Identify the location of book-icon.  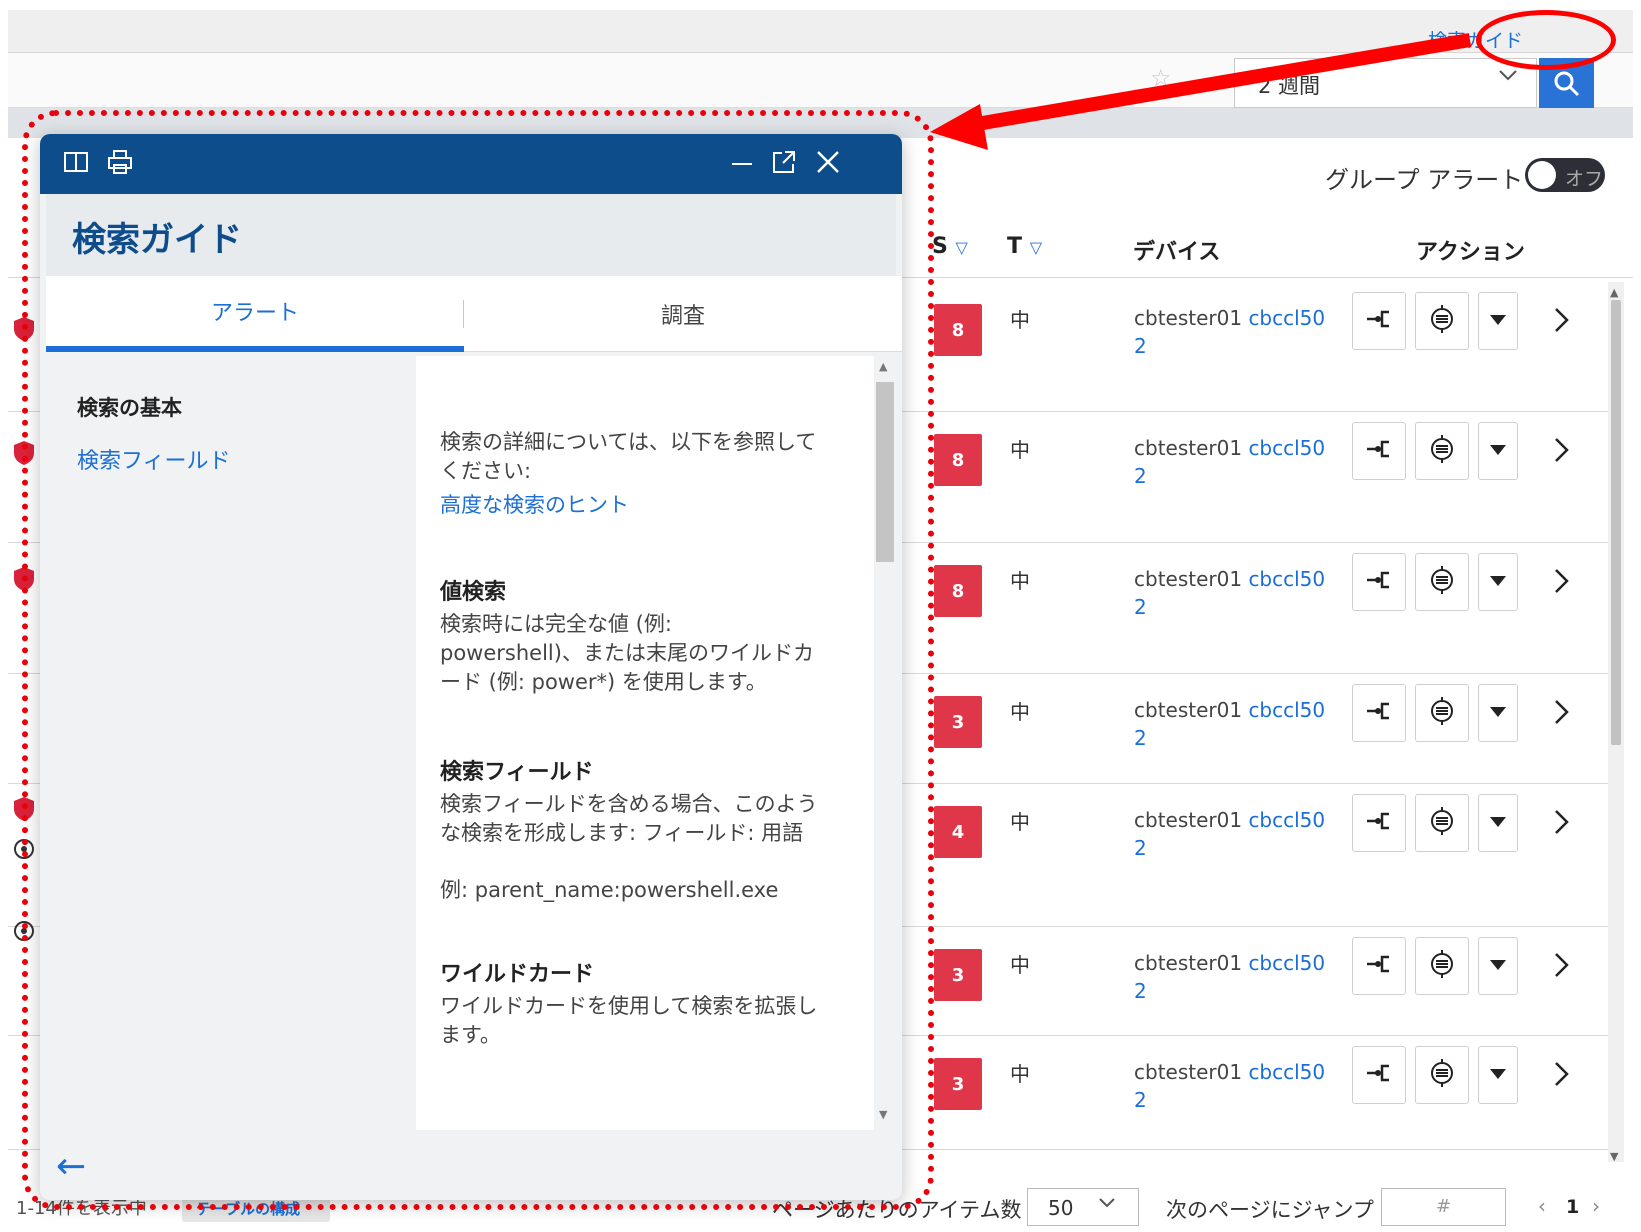
(76, 164).